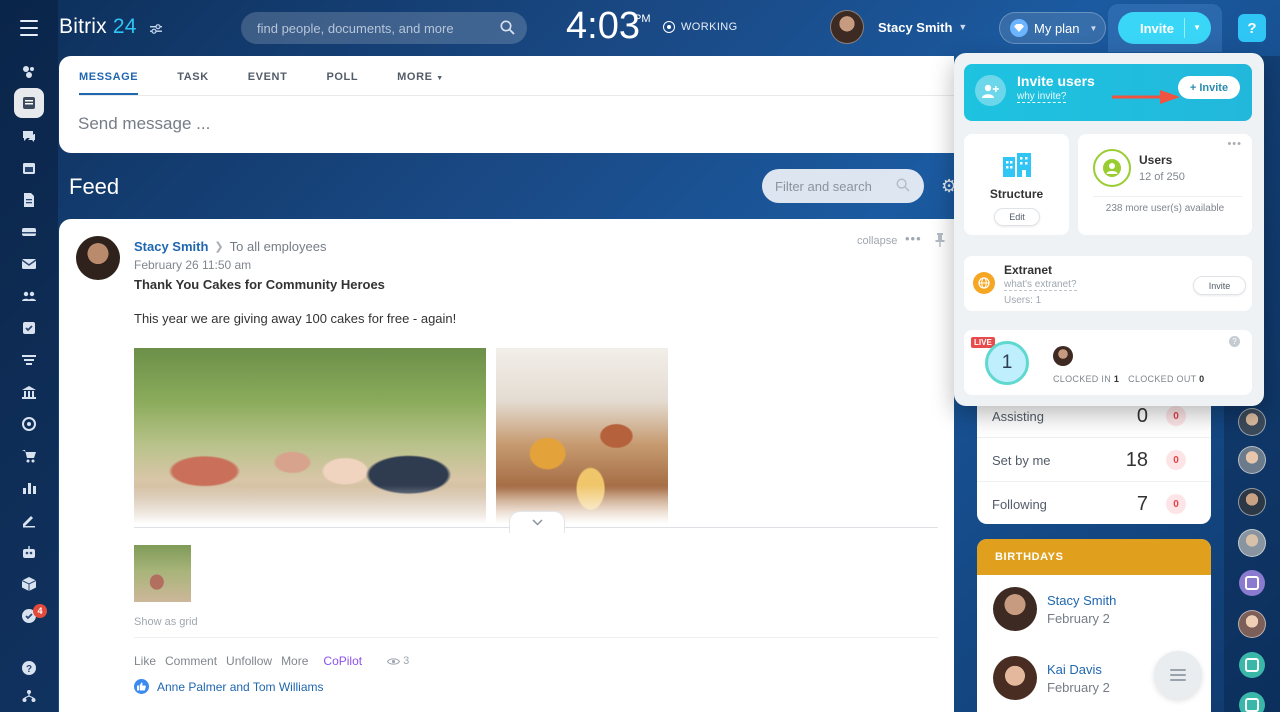 This screenshot has width=1280, height=712. Describe the element at coordinates (249, 661) in the screenshot. I see `unfollow-link: Unfollow` at that location.